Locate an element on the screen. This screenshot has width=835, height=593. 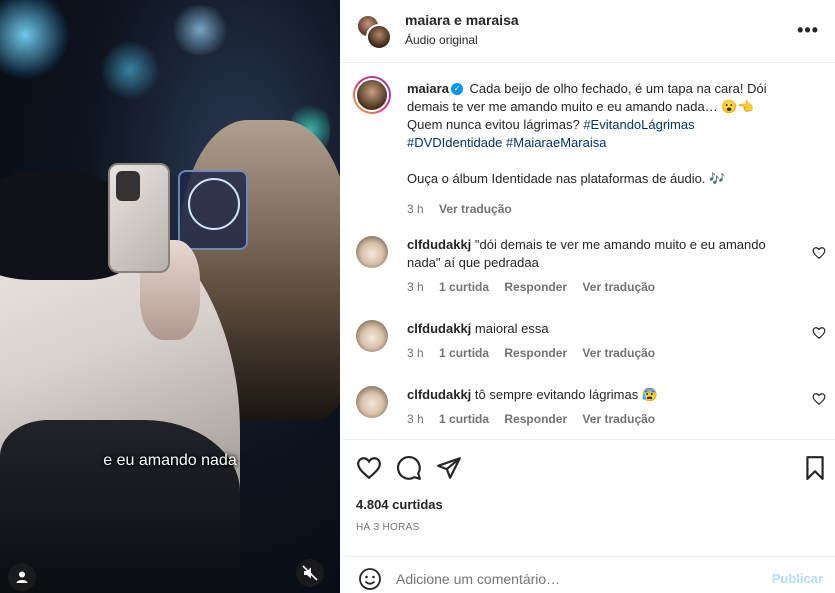
share-icon is located at coordinates (449, 468).